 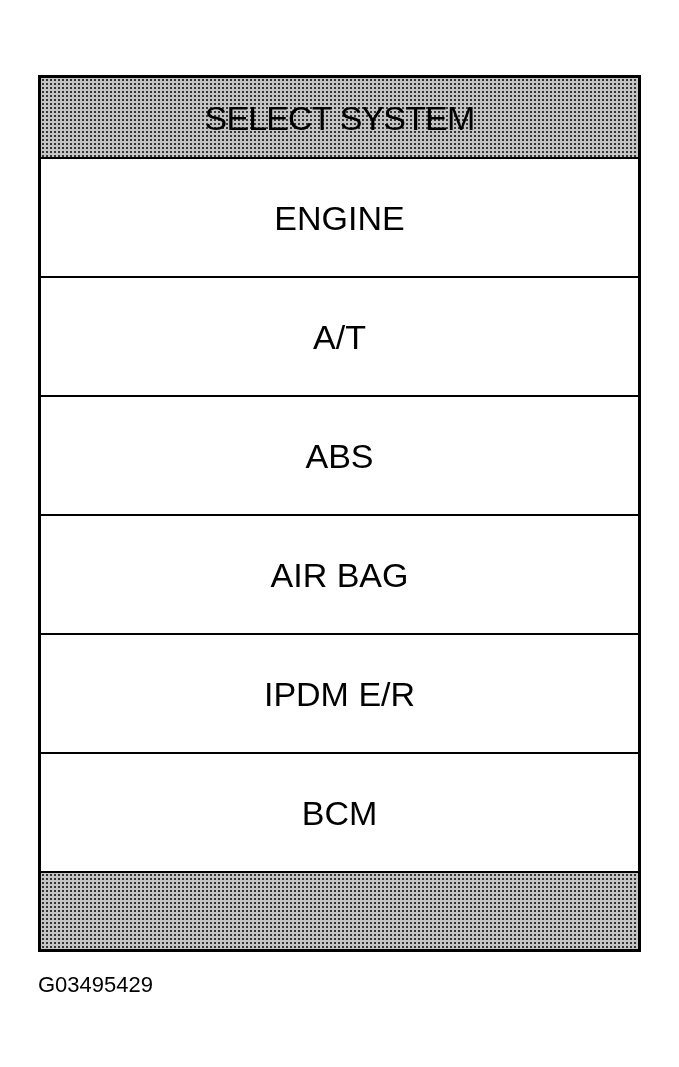 What do you see at coordinates (95, 985) in the screenshot?
I see `figure-id: G03495429` at bounding box center [95, 985].